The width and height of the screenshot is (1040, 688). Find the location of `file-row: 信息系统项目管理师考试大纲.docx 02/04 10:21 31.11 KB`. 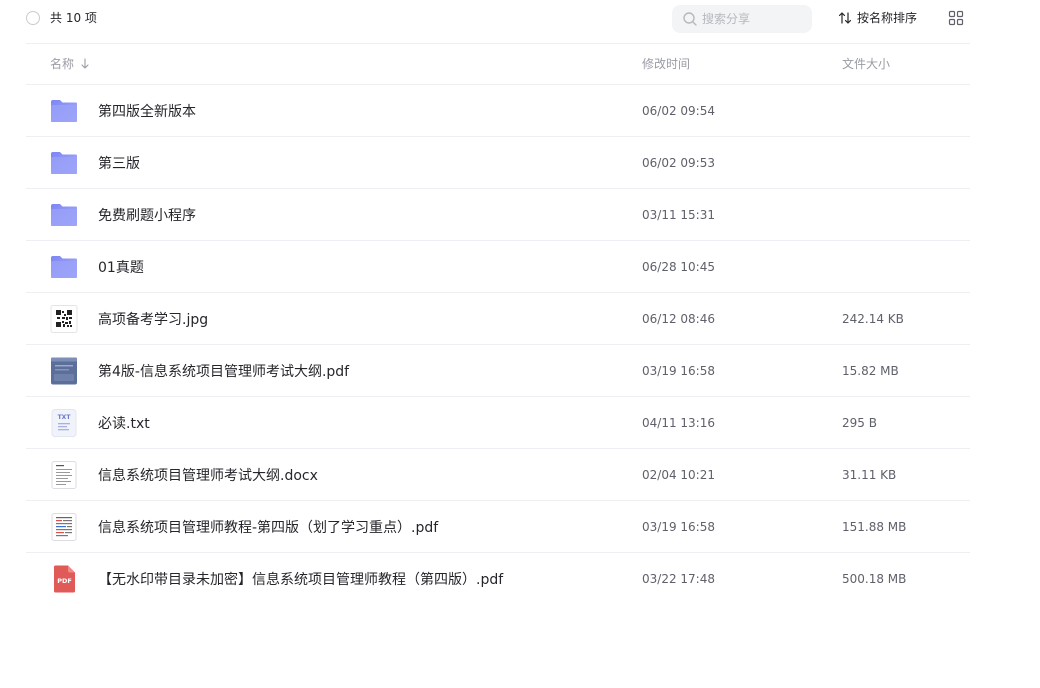

file-row: 信息系统项目管理师考试大纲.docx 02/04 10:21 31.11 KB is located at coordinates (498, 475).